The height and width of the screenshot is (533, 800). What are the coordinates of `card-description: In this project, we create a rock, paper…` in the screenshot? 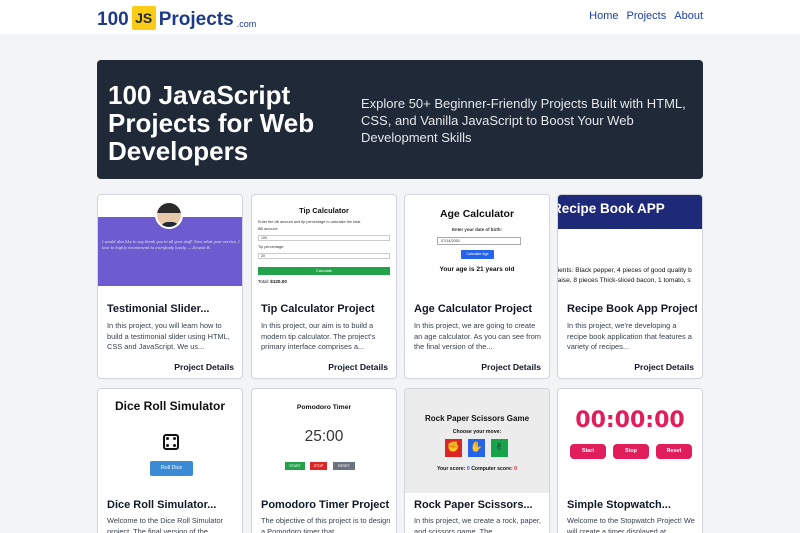 It's located at (477, 524).